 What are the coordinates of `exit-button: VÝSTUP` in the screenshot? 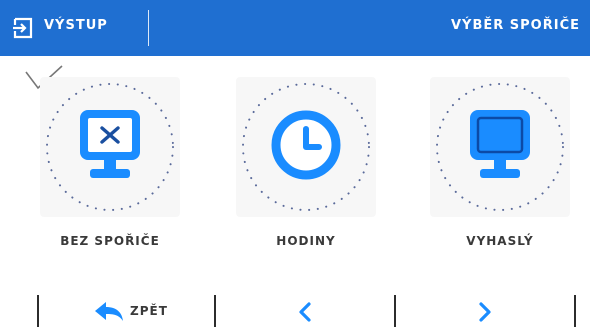 It's located at (74, 28).